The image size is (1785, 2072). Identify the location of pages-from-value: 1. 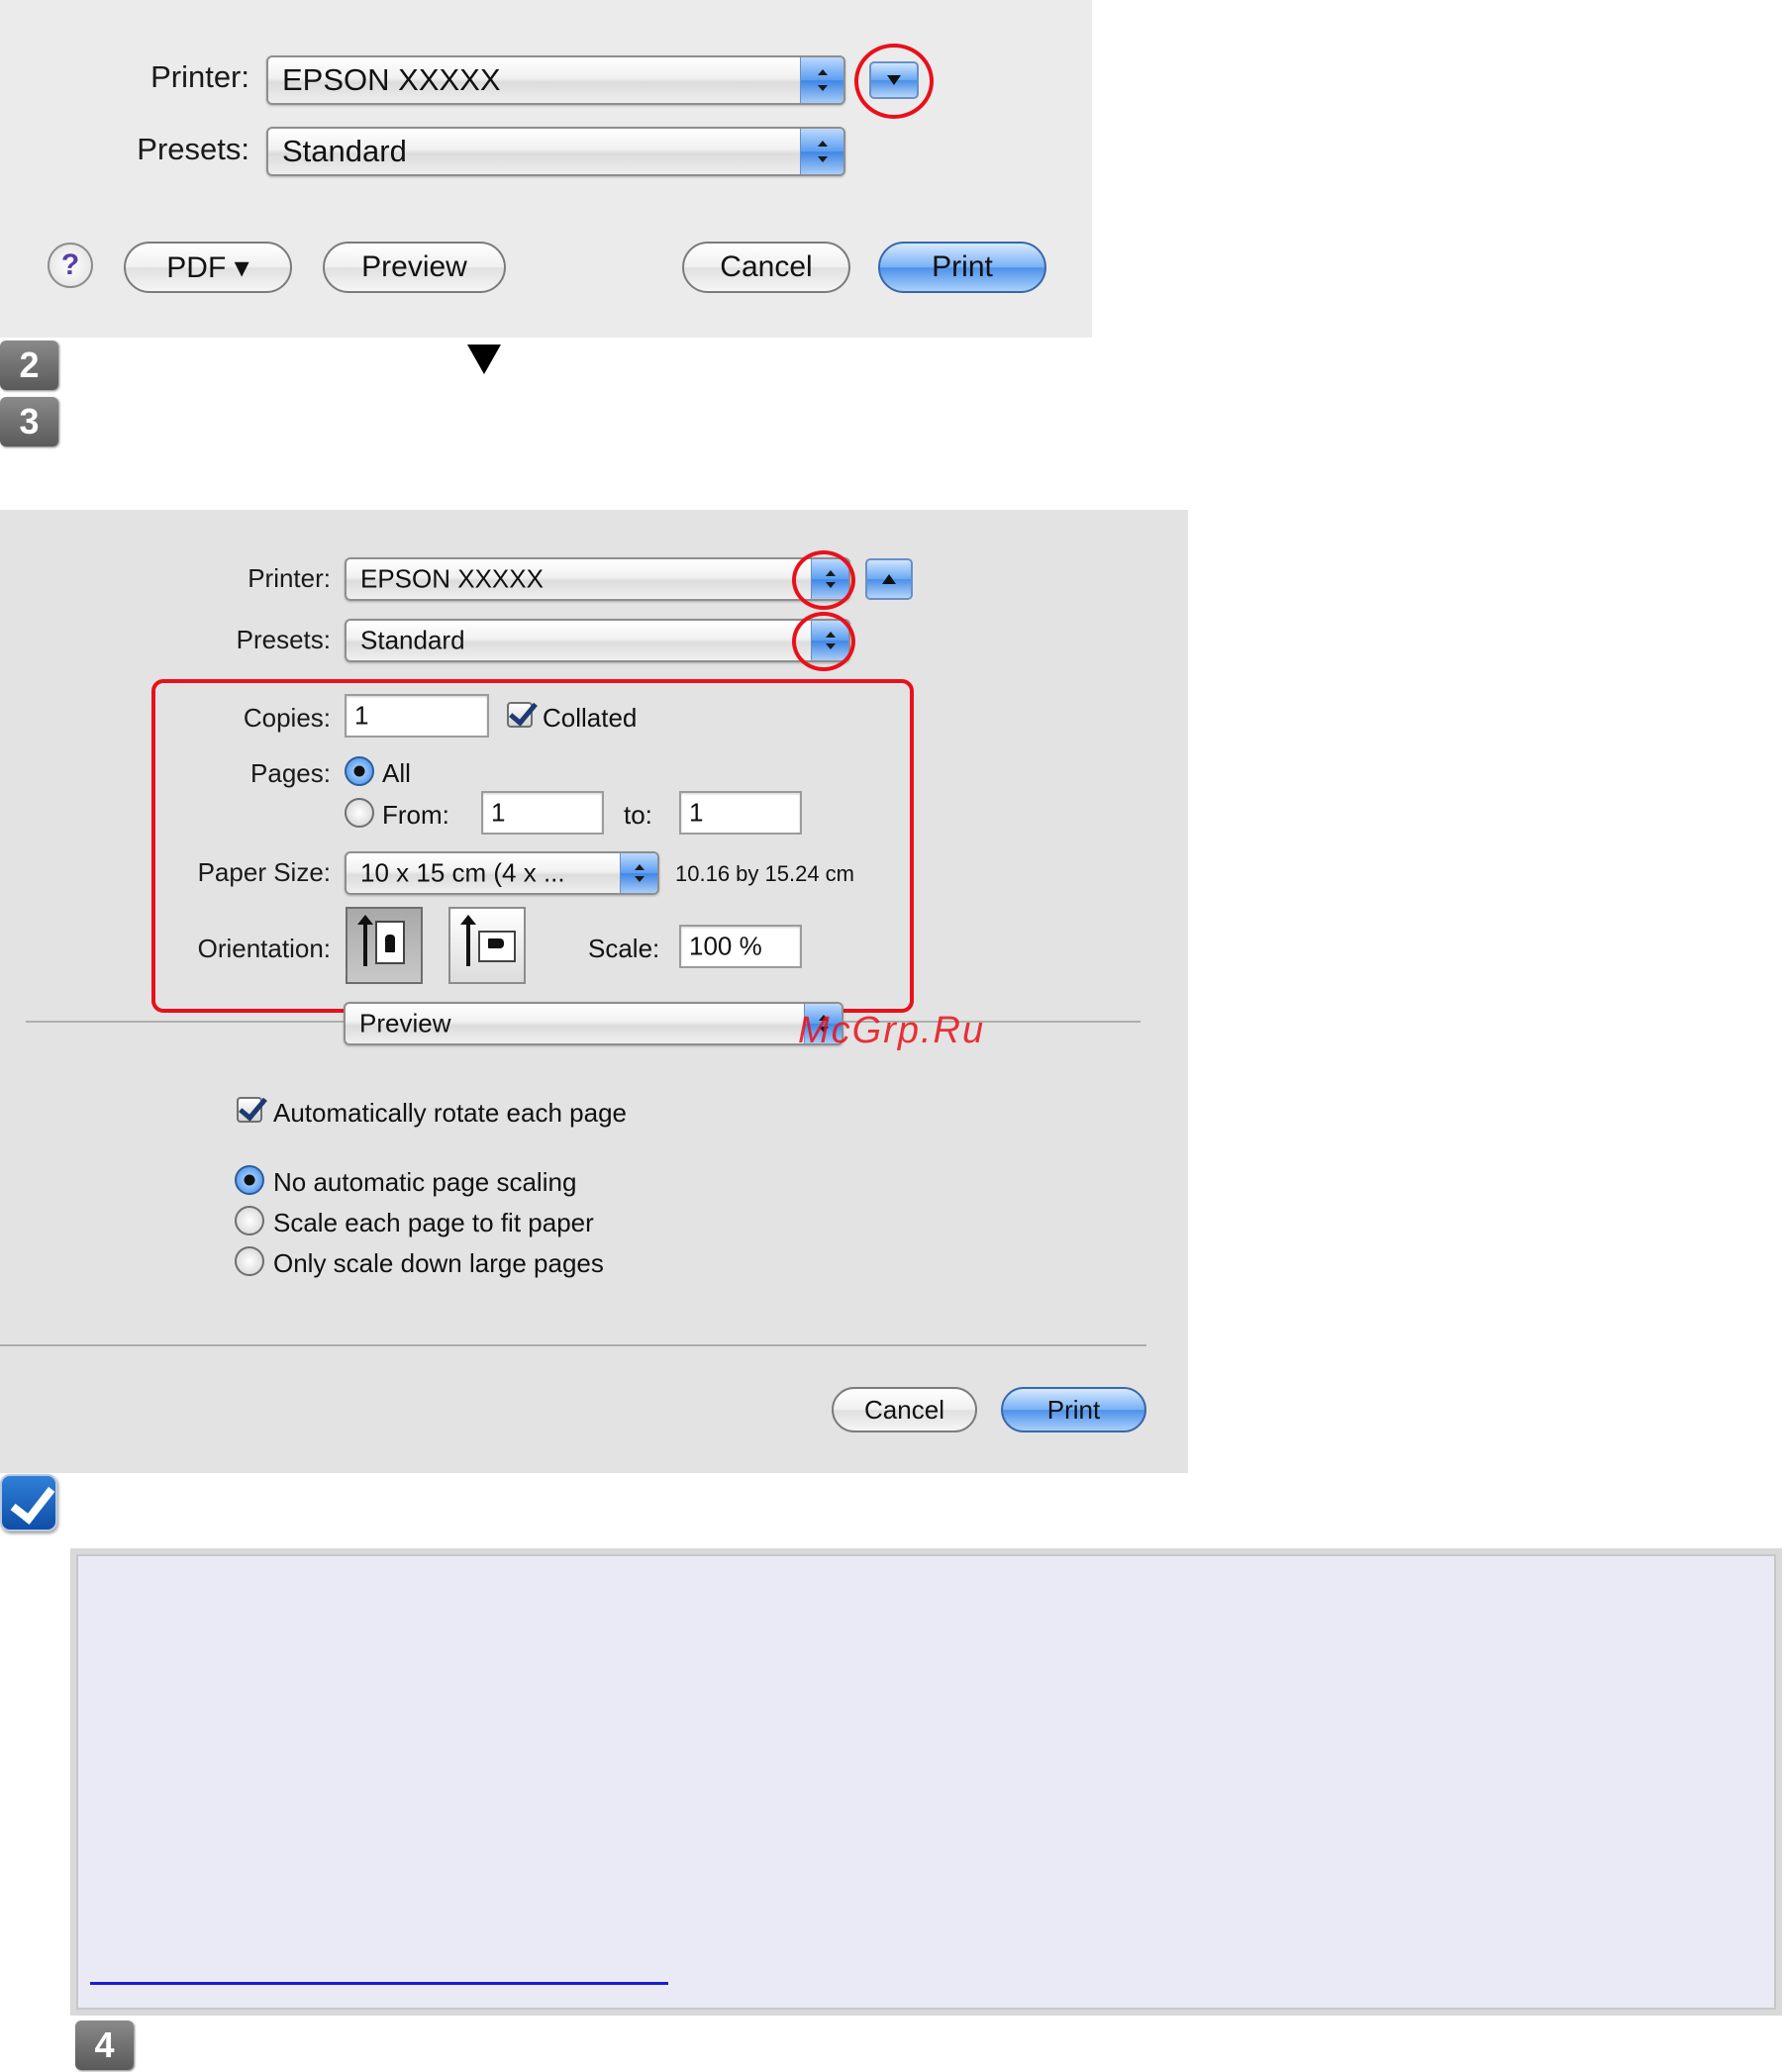
(498, 812).